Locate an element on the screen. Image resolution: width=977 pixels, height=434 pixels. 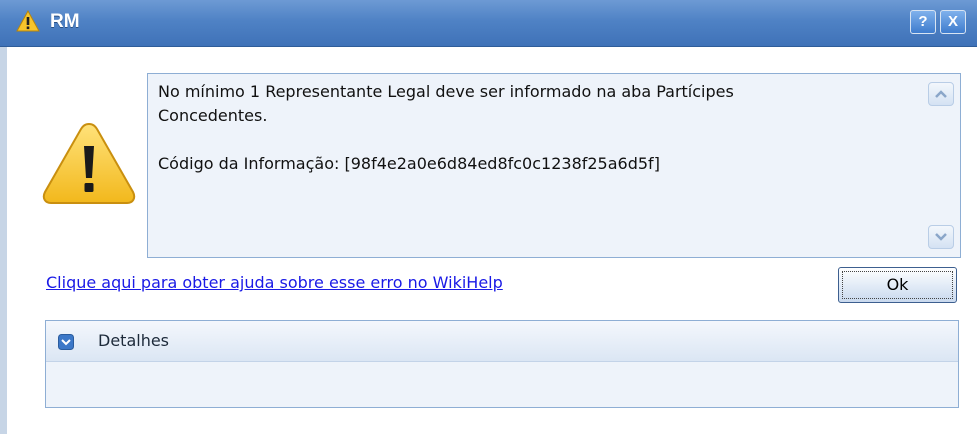
ok-button-label: Ok is located at coordinates (897, 284).